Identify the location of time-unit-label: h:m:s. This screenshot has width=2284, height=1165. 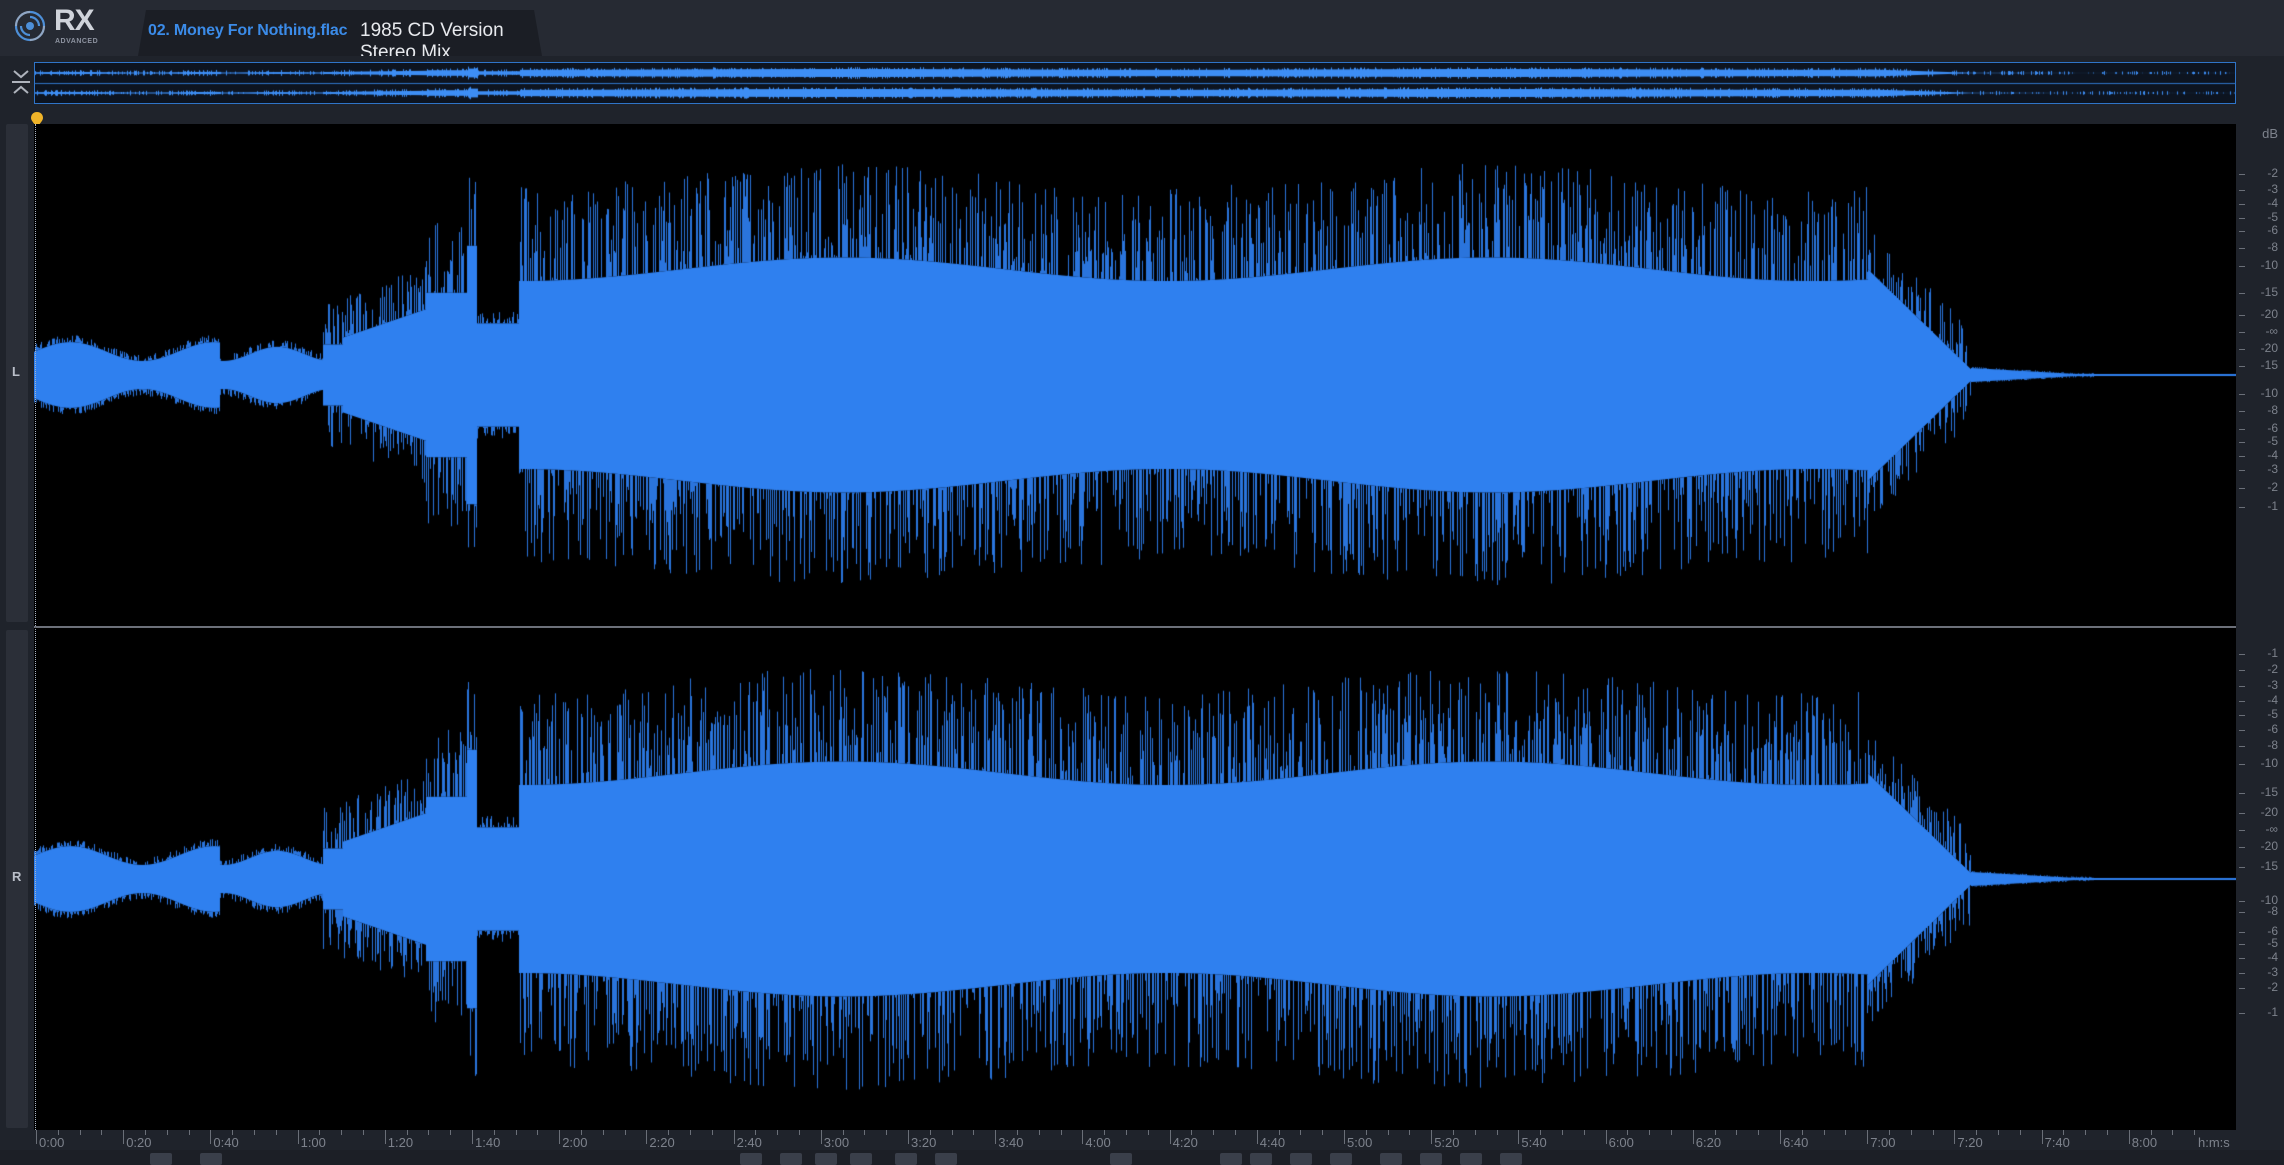
(2214, 1142).